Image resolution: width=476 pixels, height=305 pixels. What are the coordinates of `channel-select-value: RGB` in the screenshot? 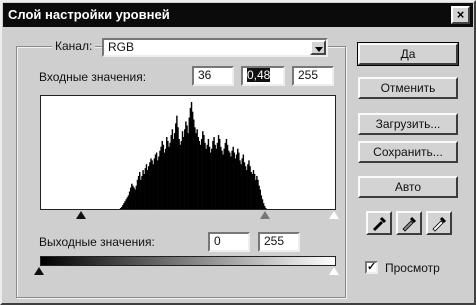 It's located at (121, 47).